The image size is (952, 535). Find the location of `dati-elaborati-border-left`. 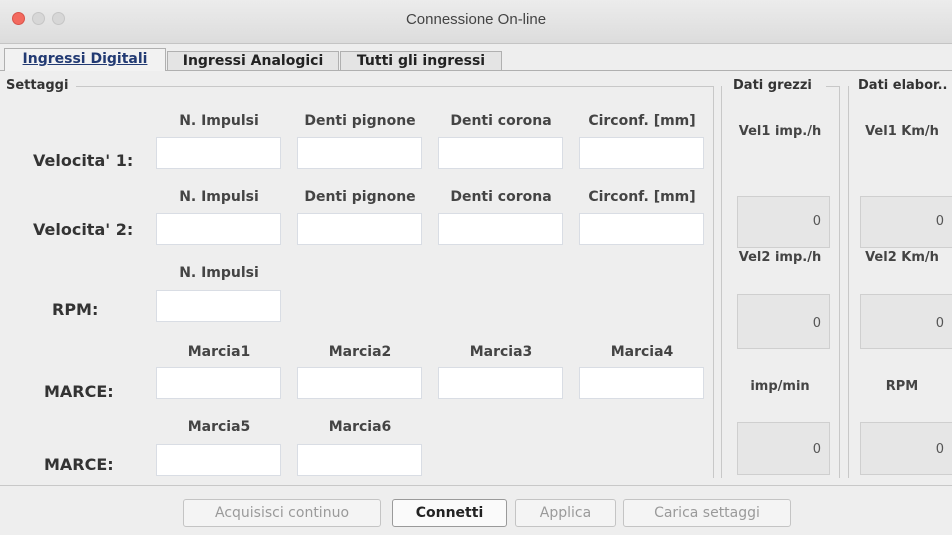

dati-elaborati-border-left is located at coordinates (848, 282).